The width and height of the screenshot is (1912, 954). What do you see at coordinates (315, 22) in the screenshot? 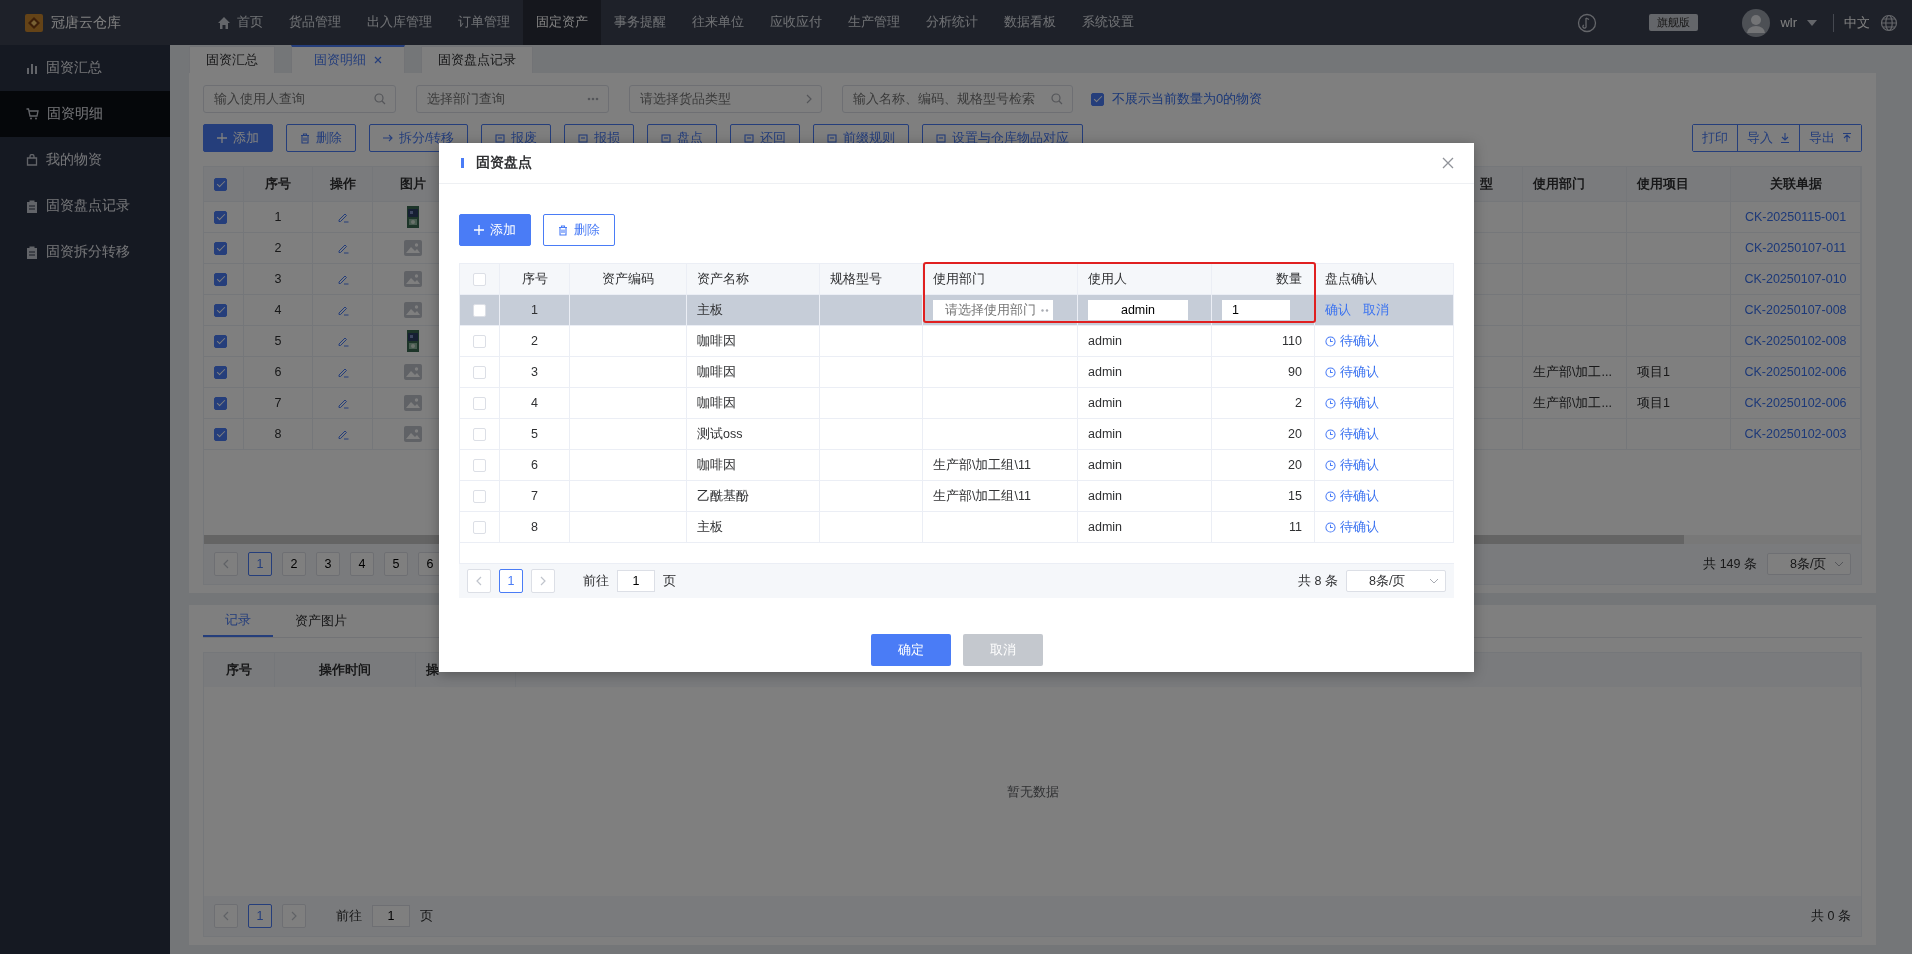
I see `nav-item: 货品管理` at bounding box center [315, 22].